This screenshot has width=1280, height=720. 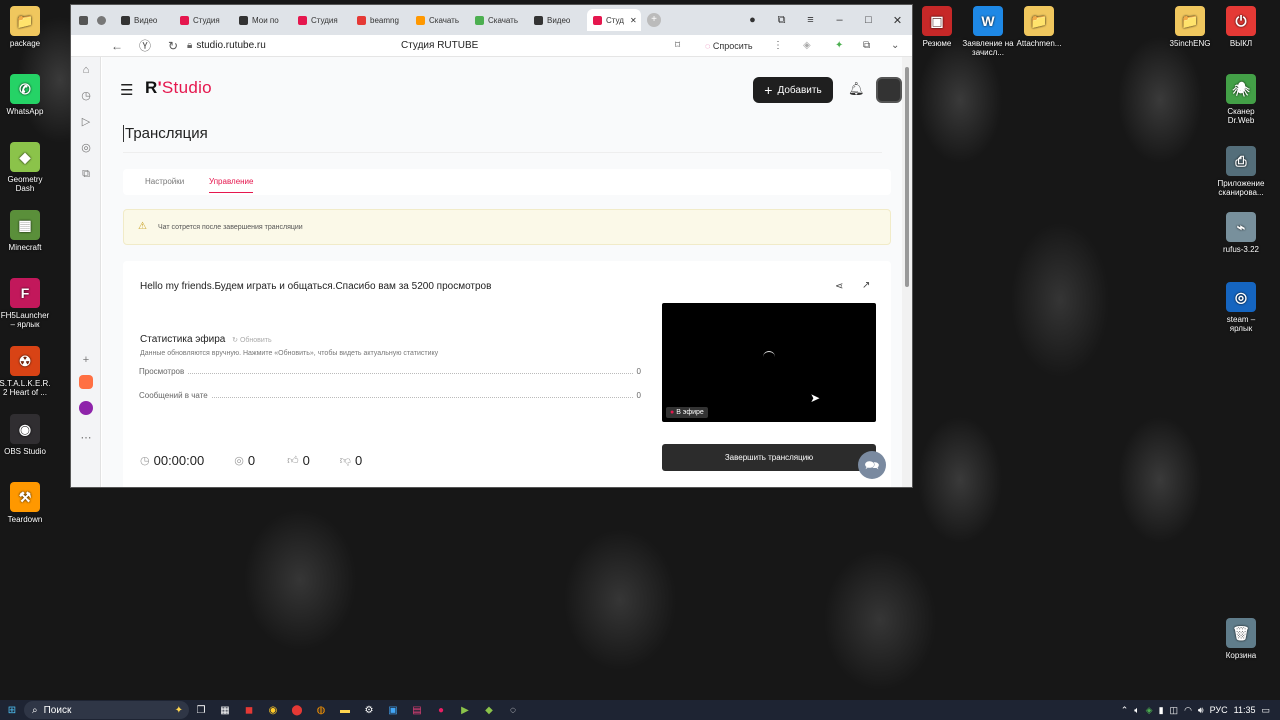 What do you see at coordinates (12, 710) in the screenshot?
I see `start-icon: ⊞` at bounding box center [12, 710].